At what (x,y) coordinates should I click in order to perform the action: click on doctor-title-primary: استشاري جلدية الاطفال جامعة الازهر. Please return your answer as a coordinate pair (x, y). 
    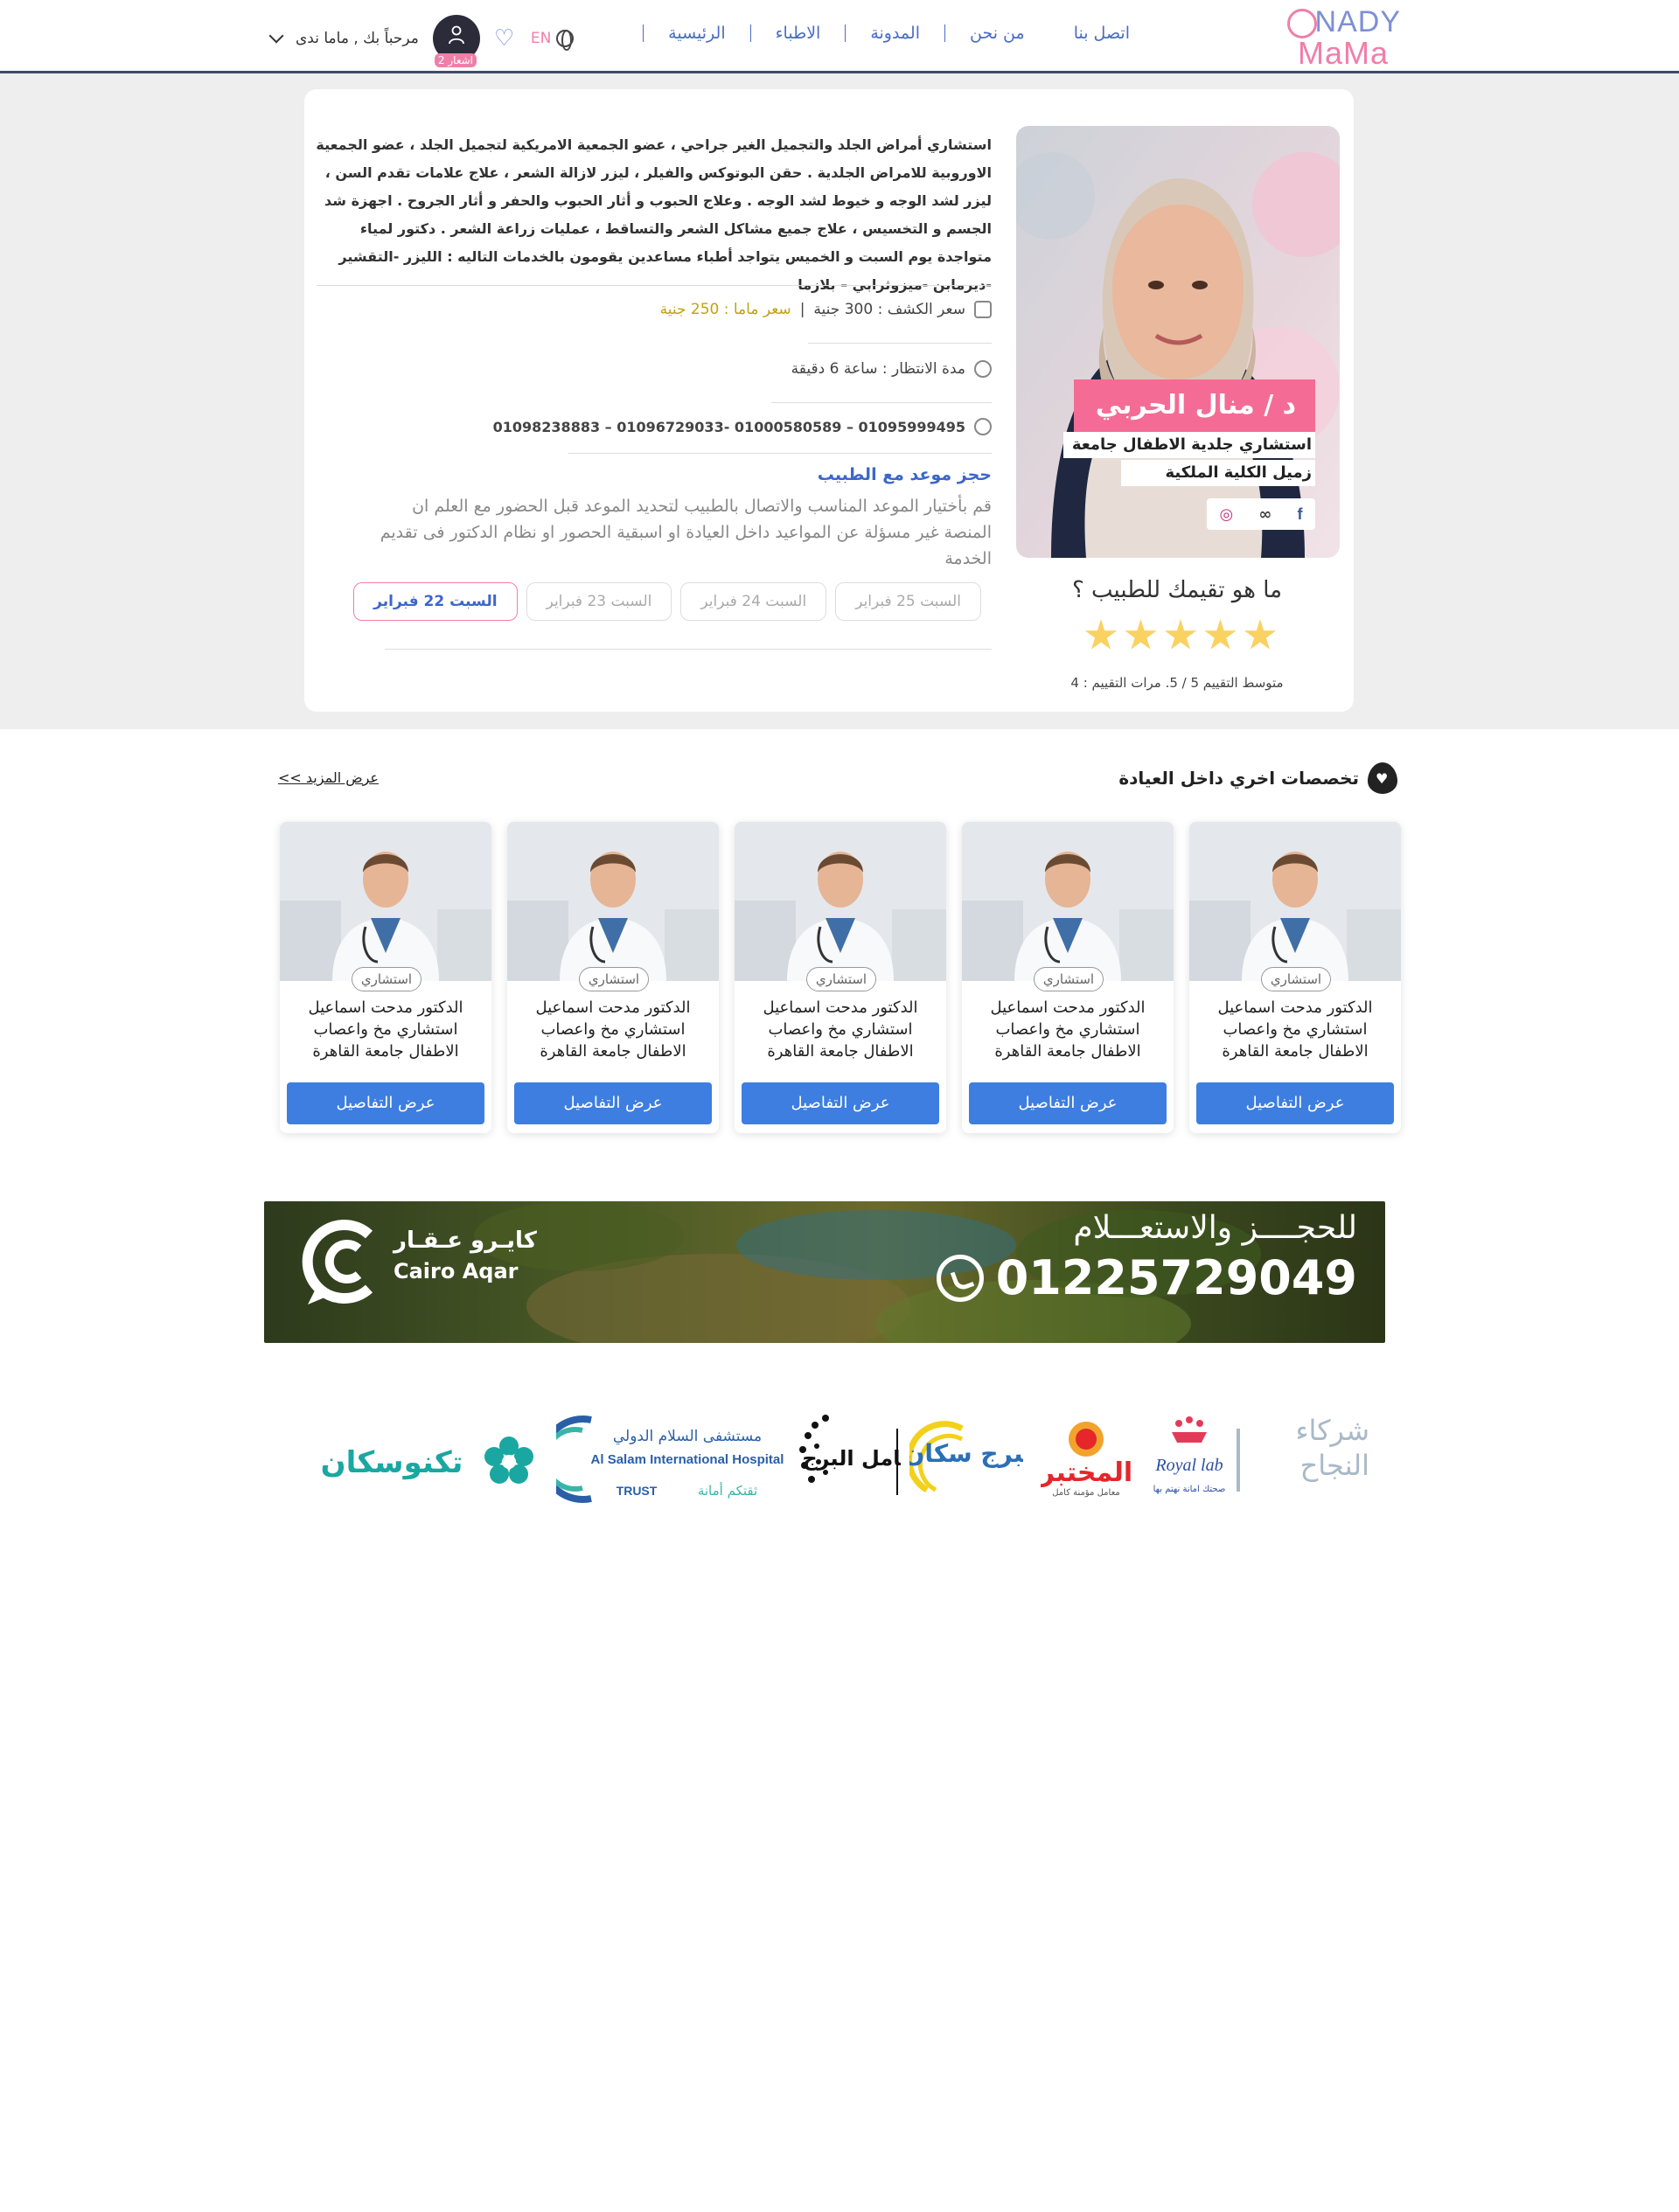
    Looking at the image, I should click on (1189, 456).